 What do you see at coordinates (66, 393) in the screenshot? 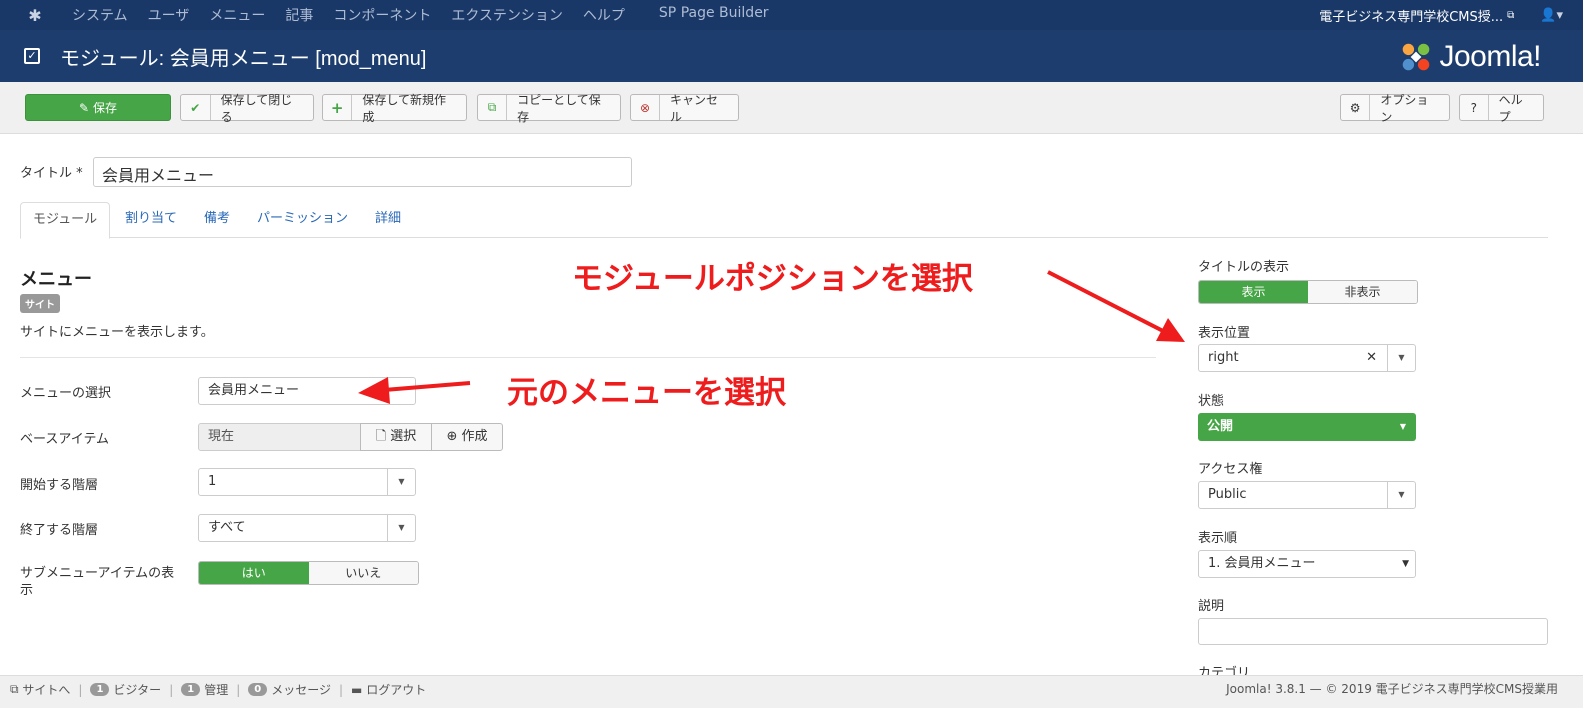
I see `menu-select-label: メニューの選択` at bounding box center [66, 393].